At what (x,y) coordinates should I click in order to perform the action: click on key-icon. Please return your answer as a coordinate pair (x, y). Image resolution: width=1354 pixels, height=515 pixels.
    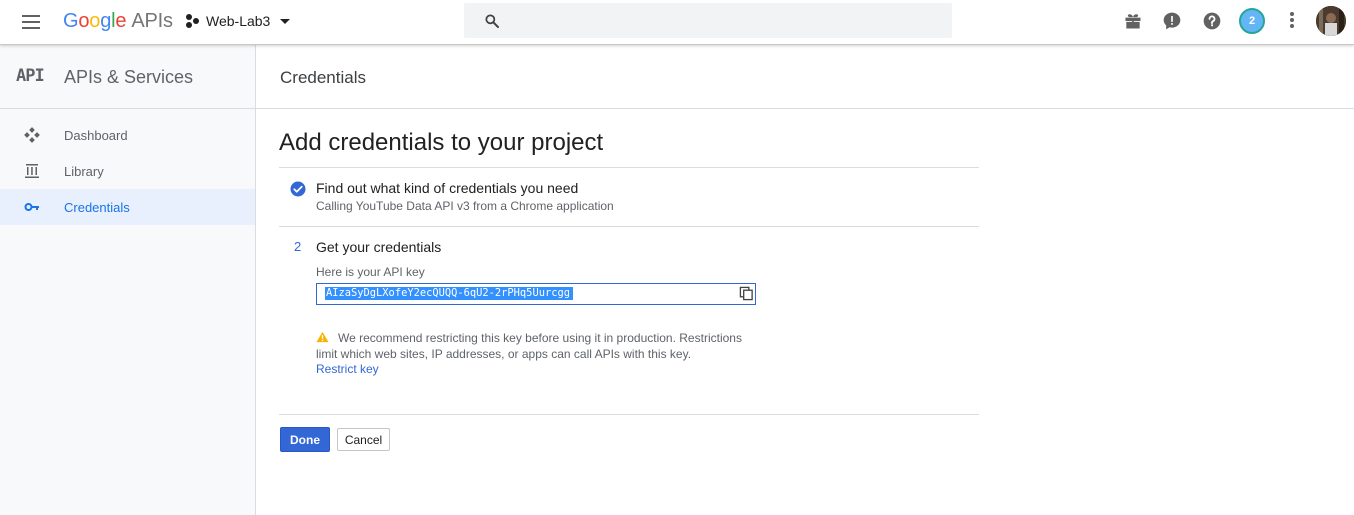
    Looking at the image, I should click on (31, 207).